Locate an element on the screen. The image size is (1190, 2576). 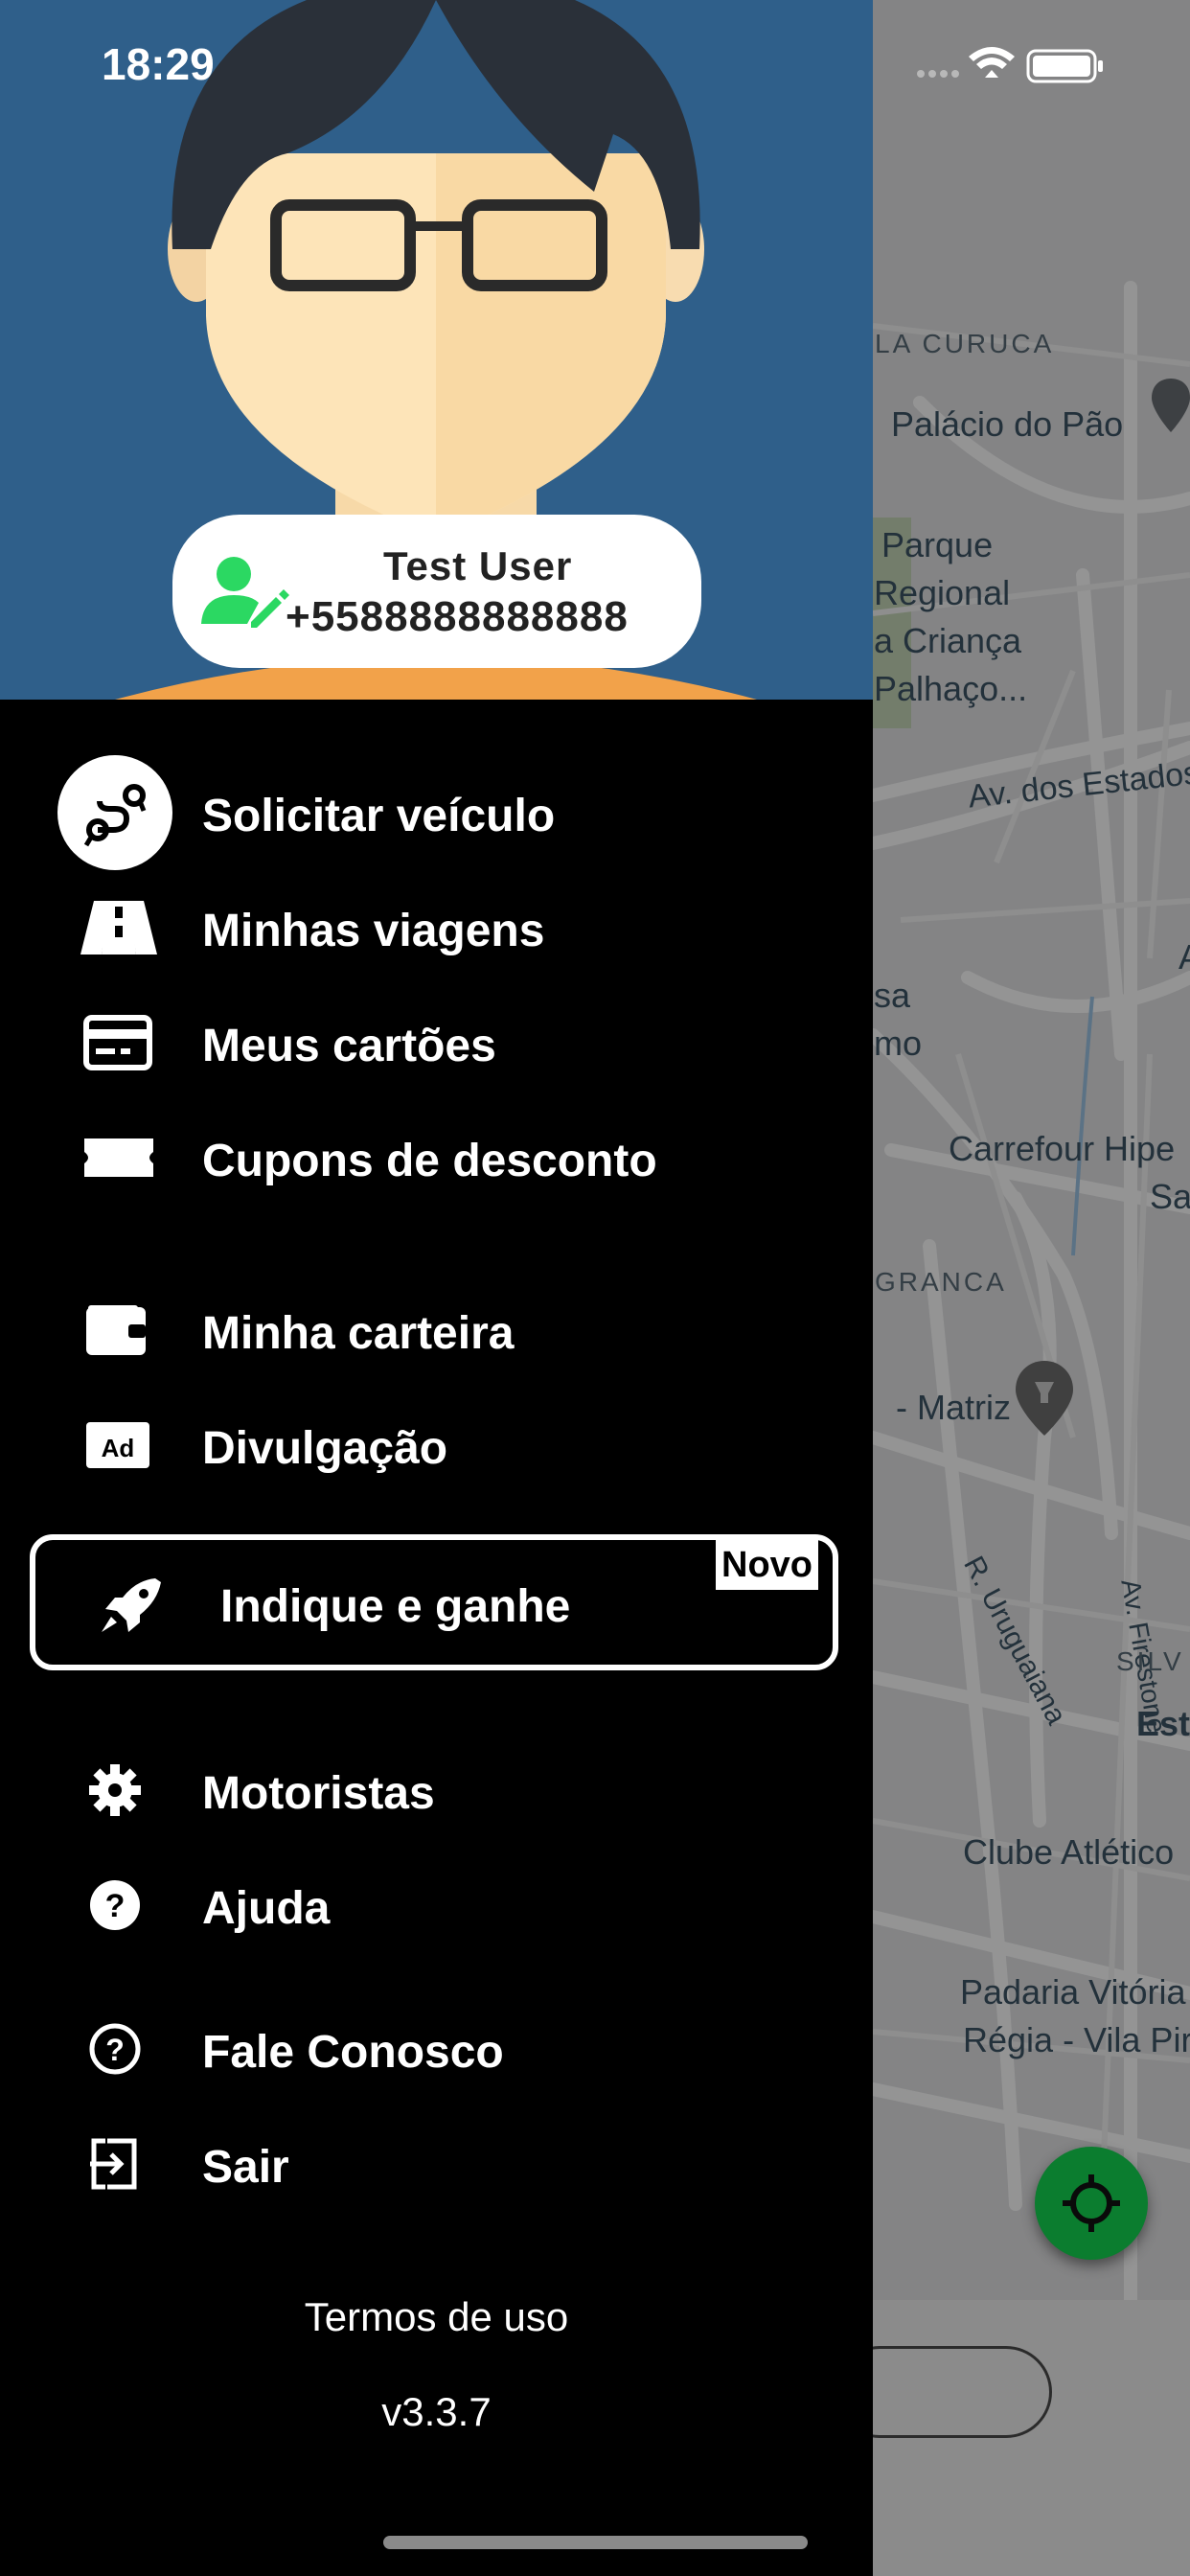
menu-item-indique-e-ganhe: Indique e ganhe Novo is located at coordinates (434, 1602).